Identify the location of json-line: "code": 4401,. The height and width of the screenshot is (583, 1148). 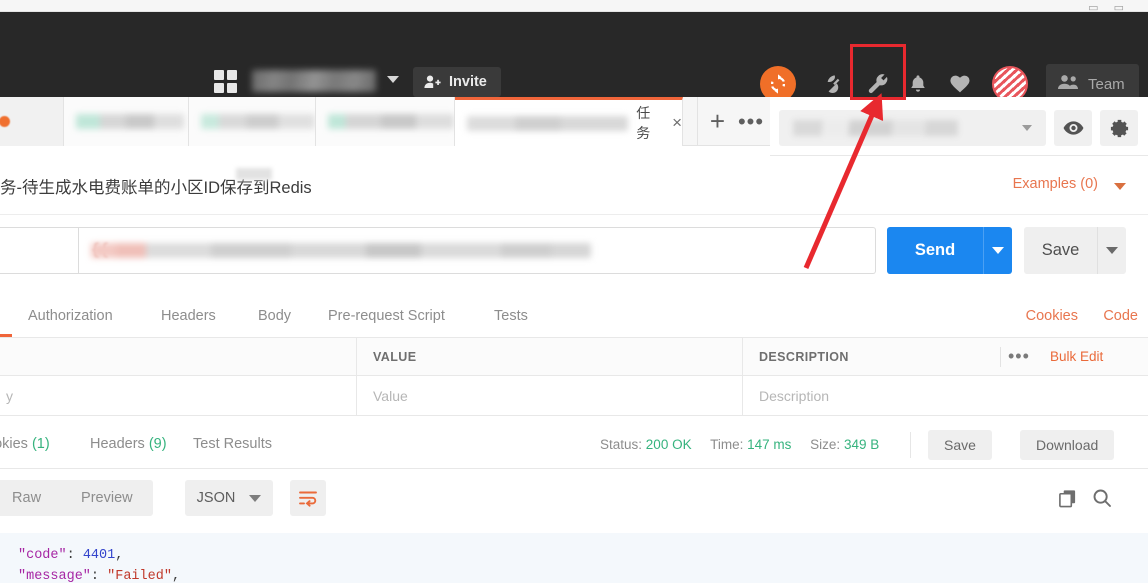
(583, 555).